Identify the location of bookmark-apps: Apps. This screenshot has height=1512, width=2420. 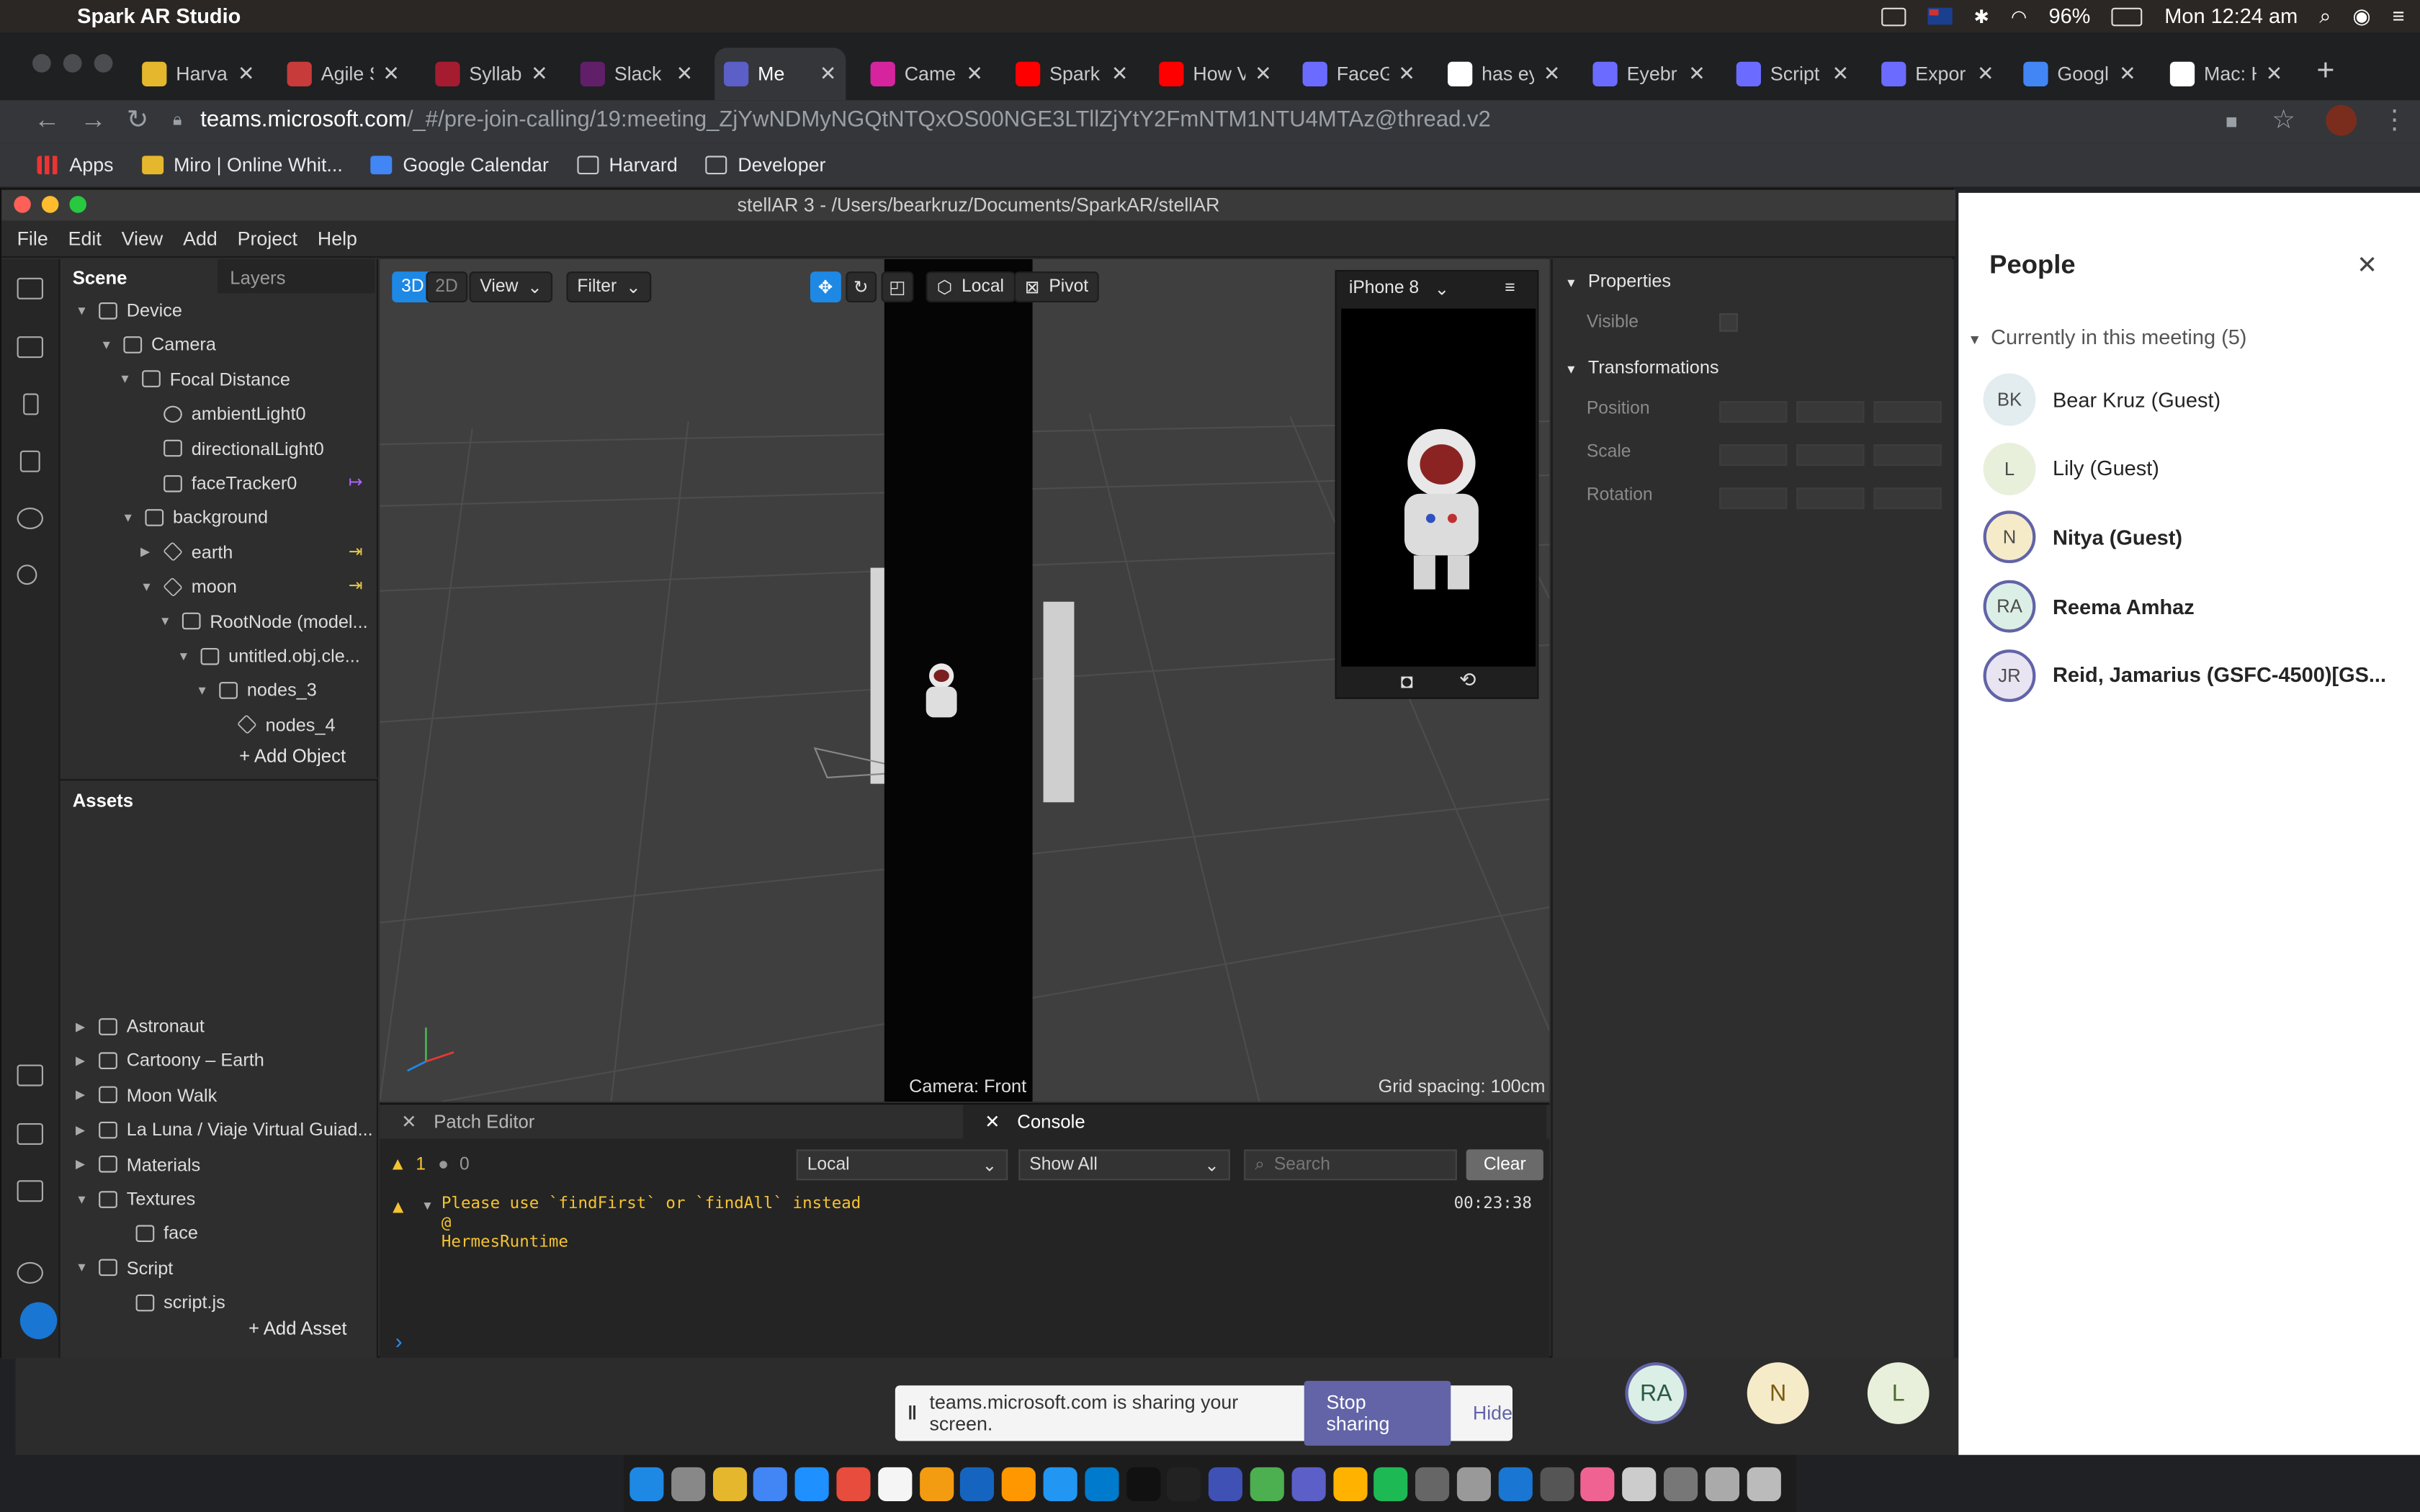
(75, 165).